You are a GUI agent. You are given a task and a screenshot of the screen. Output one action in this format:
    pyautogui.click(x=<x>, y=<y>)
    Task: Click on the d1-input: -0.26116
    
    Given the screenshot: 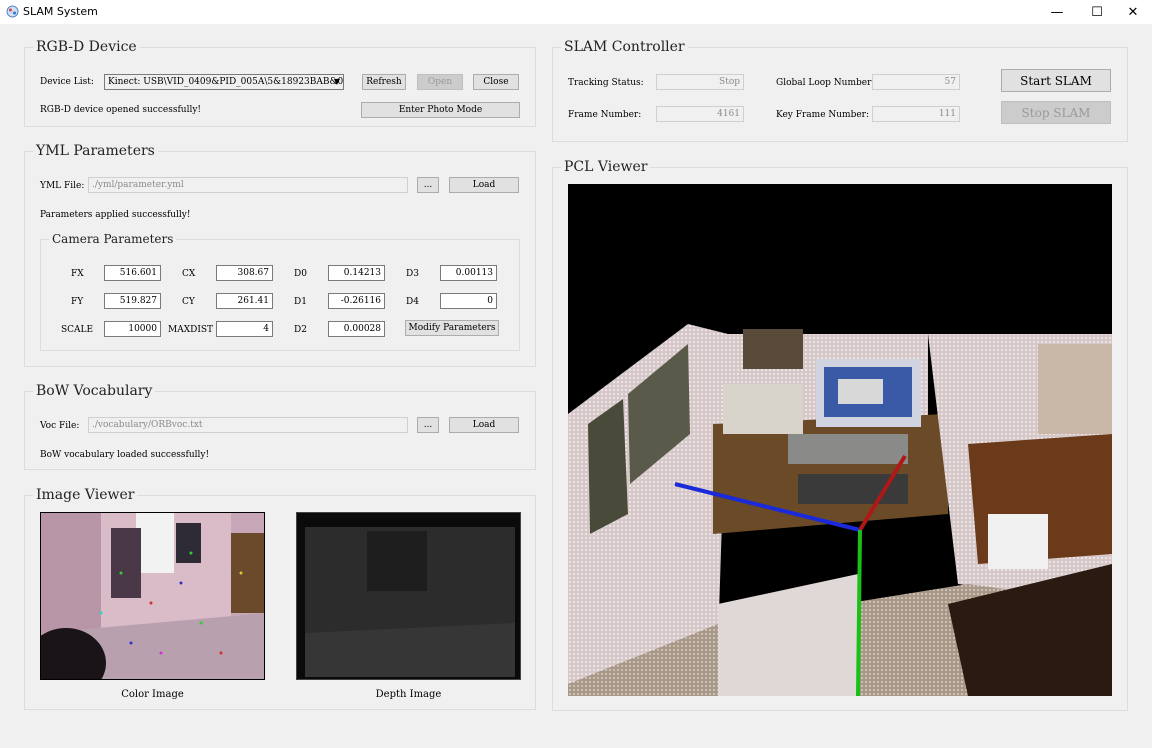 What is the action you would take?
    pyautogui.click(x=356, y=301)
    